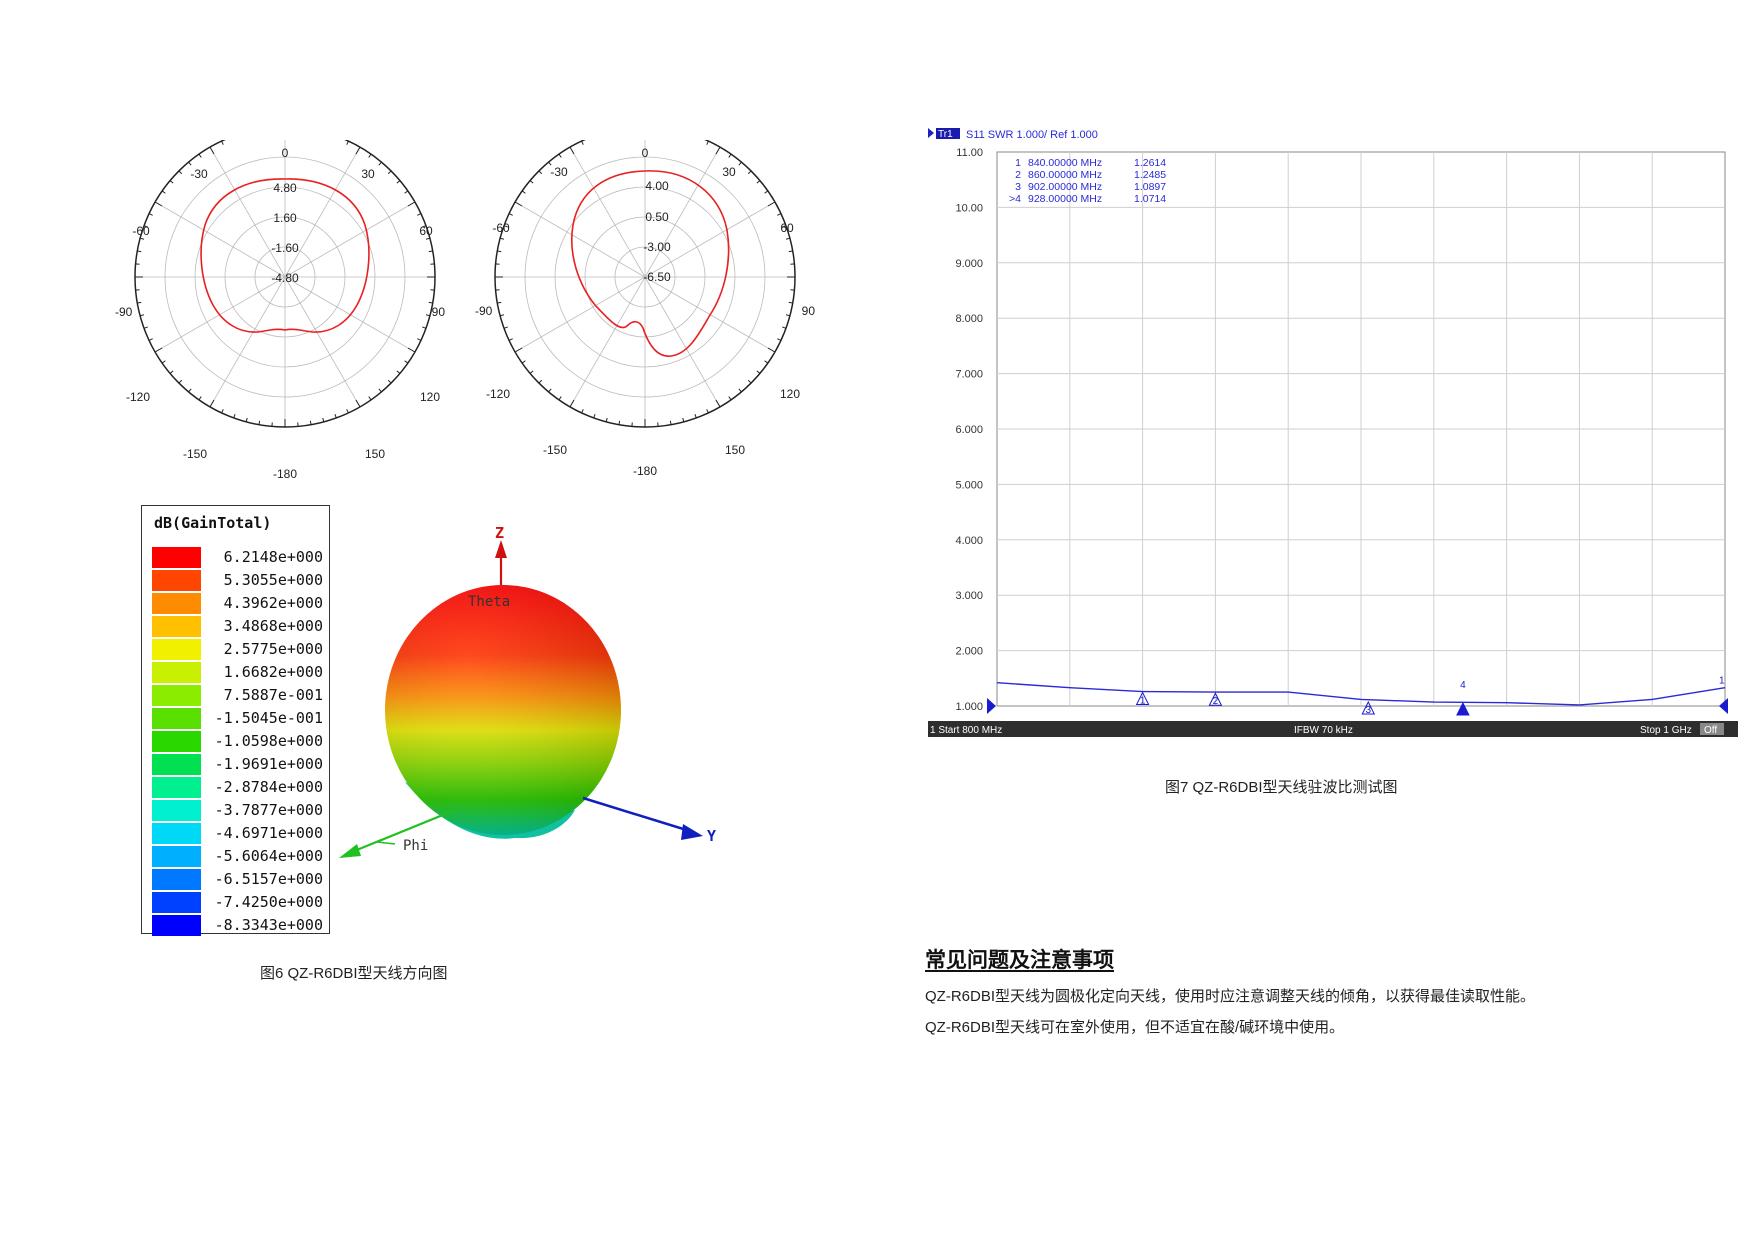 This screenshot has height=1240, width=1754. Describe the element at coordinates (438, 312) in the screenshot. I see `polar-left-angle-90: 90` at that location.